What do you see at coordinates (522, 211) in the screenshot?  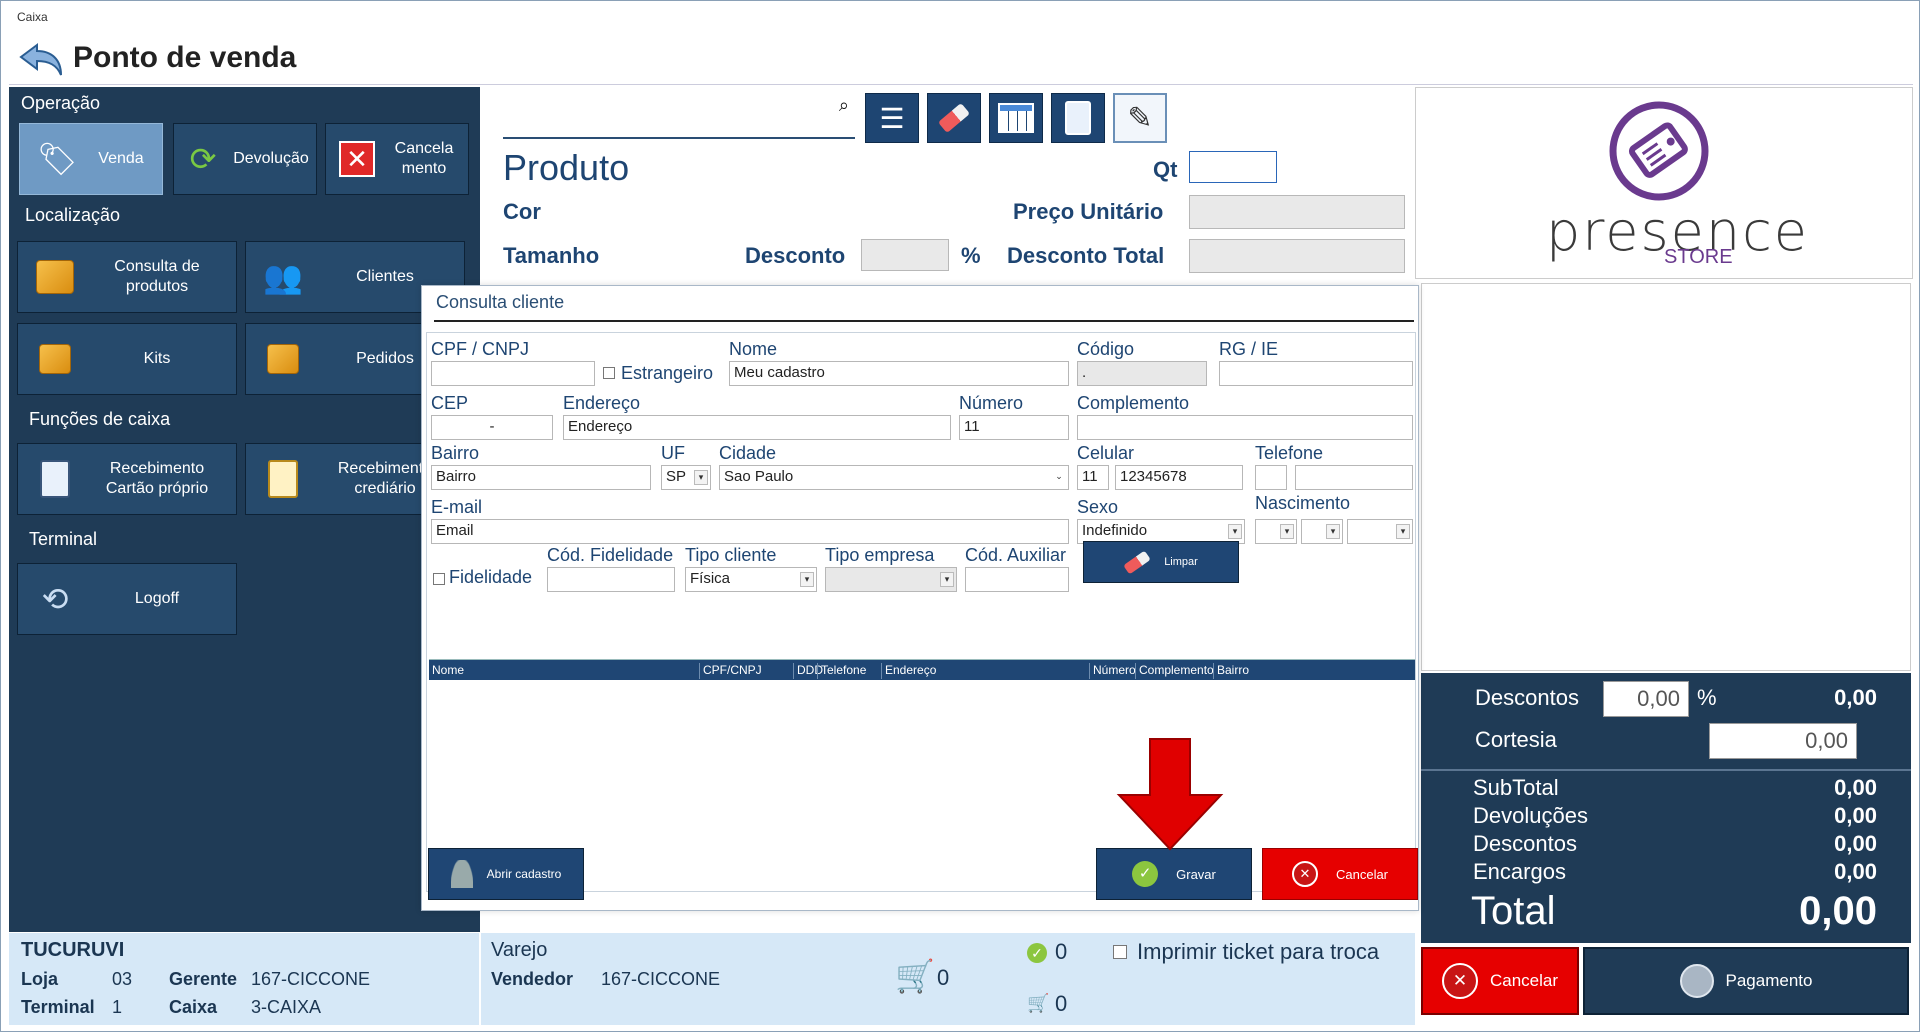 I see `cor-label: Cor` at bounding box center [522, 211].